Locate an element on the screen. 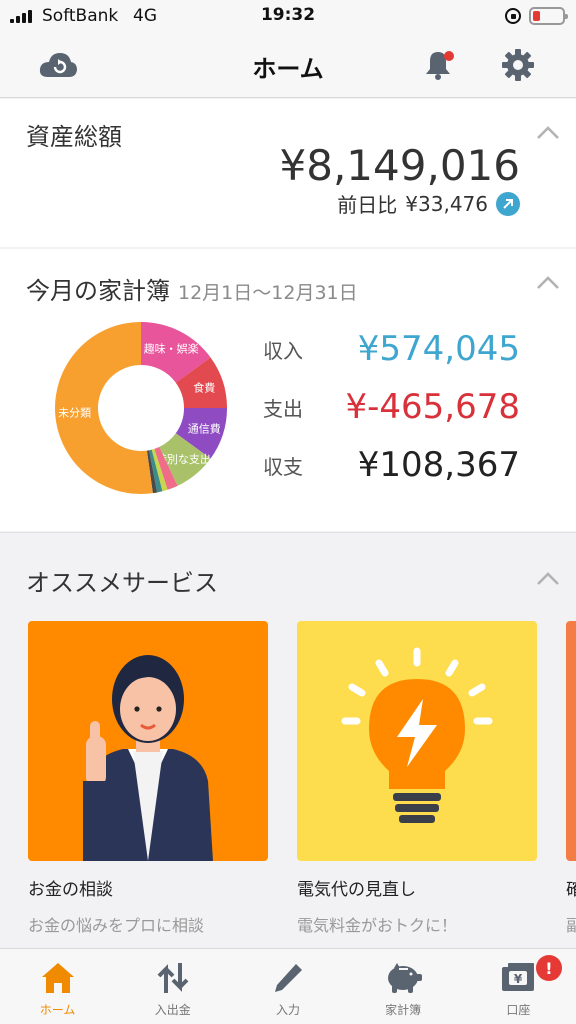  donut-svg: 趣味・娯楽食費通信費特別な支出未分類 is located at coordinates (141, 408).